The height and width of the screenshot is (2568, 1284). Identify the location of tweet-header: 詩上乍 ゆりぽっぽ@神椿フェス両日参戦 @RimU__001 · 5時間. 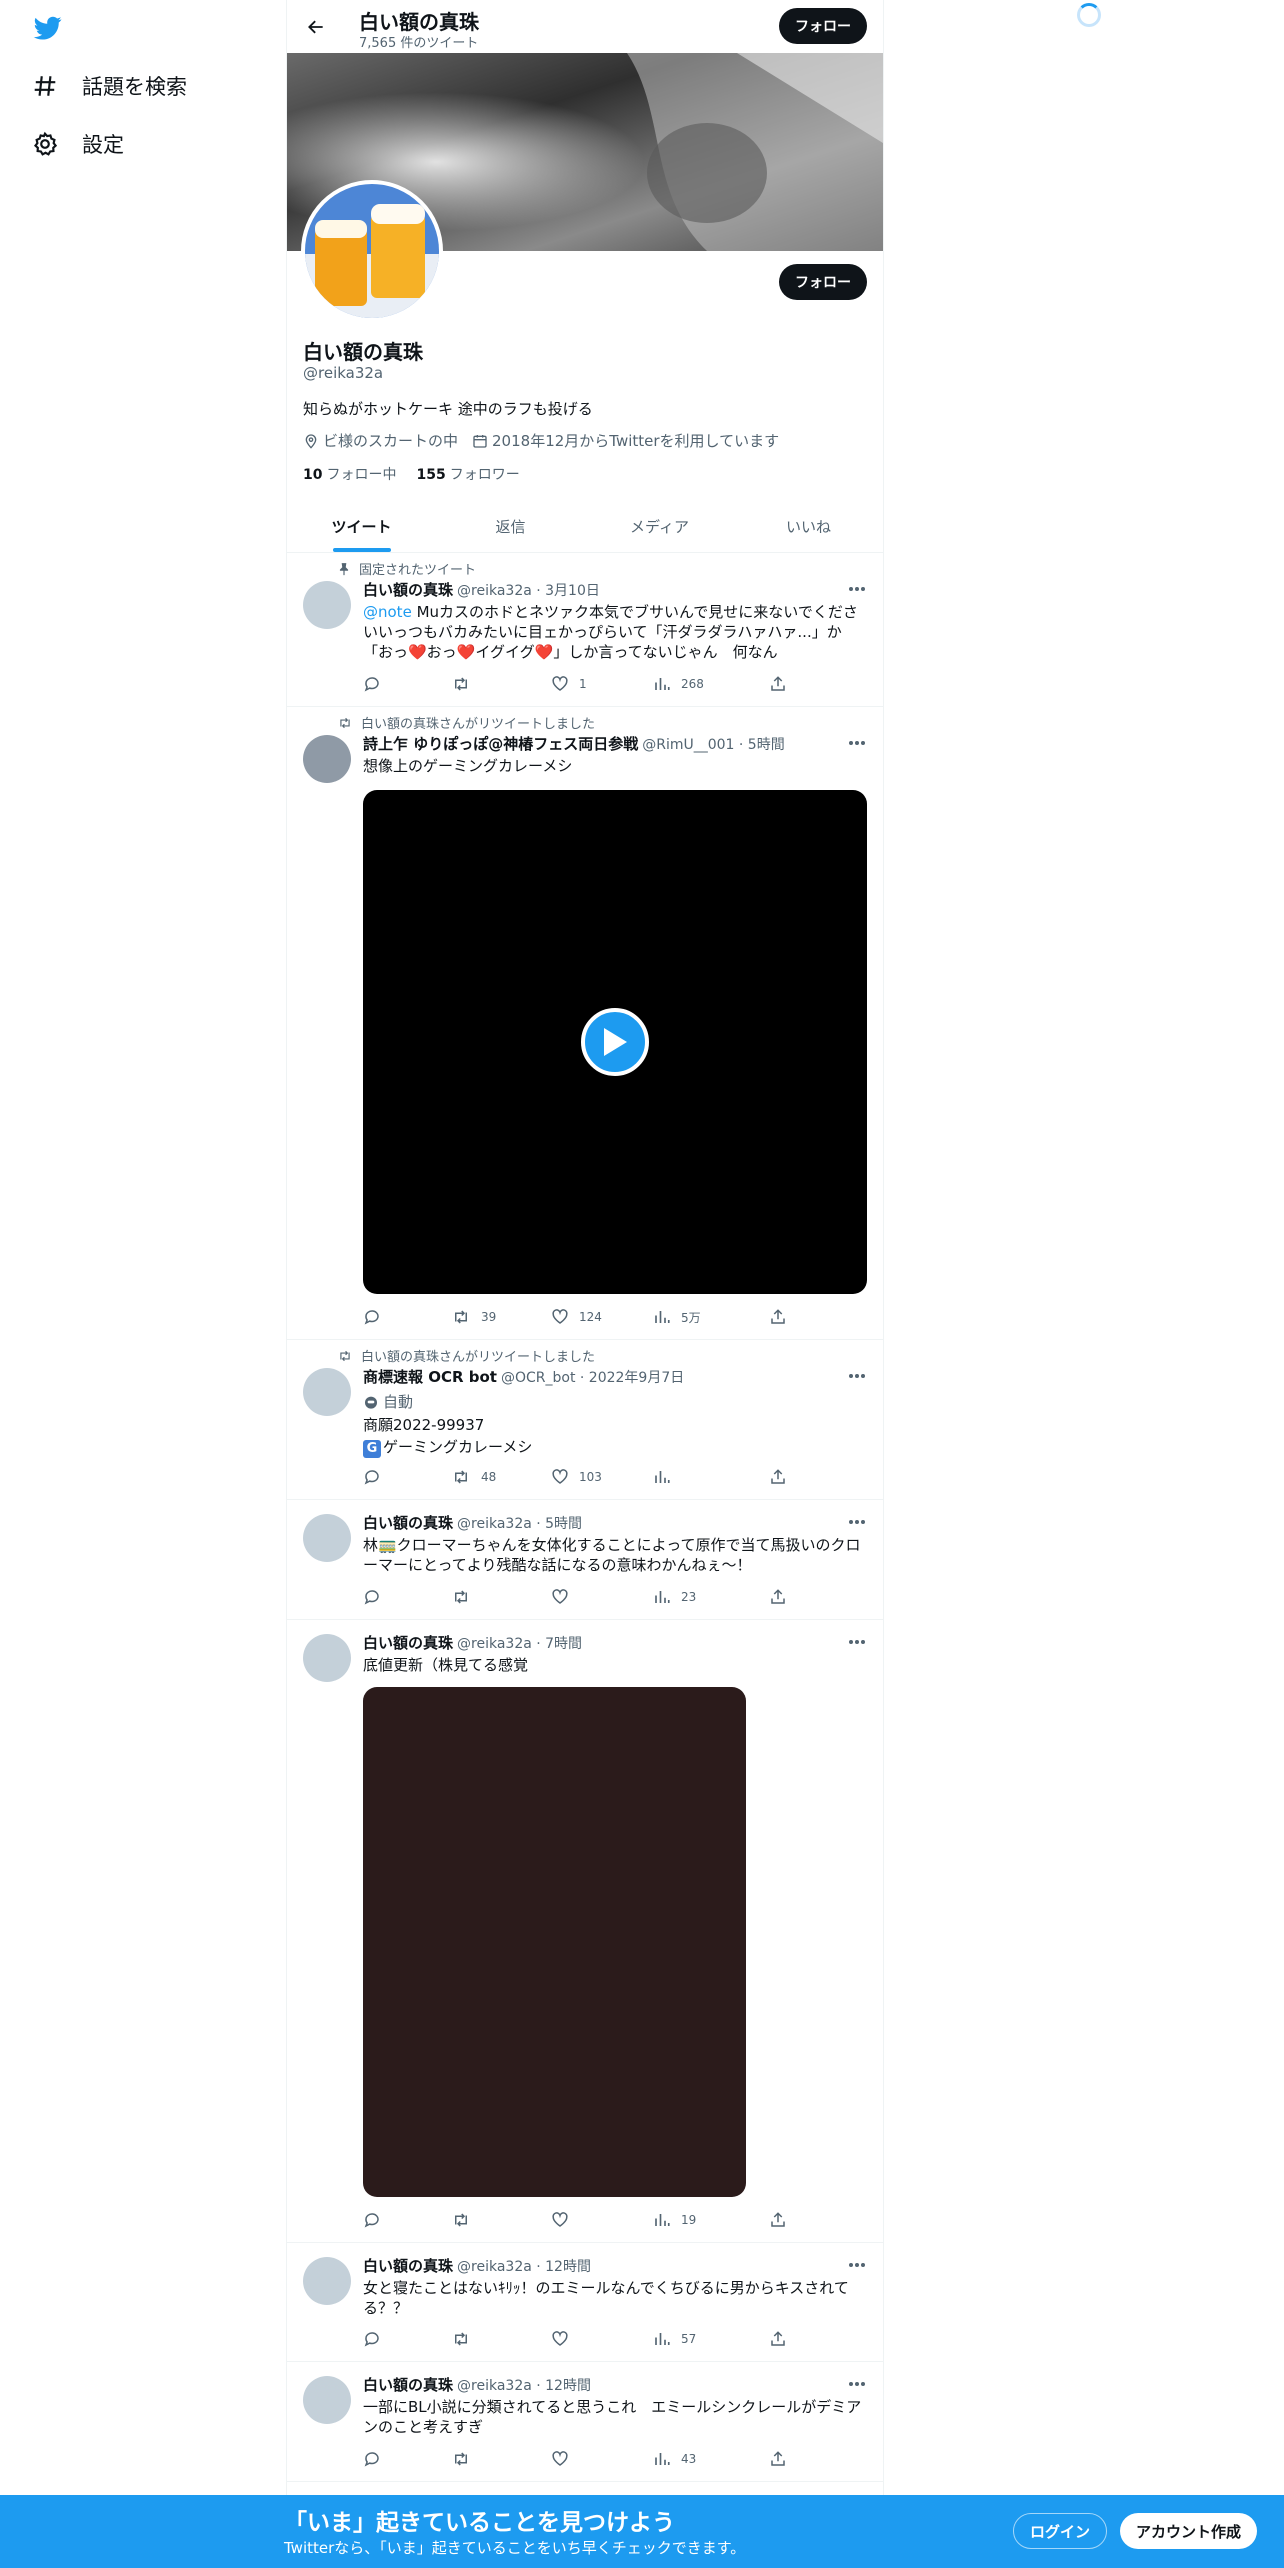
(574, 743).